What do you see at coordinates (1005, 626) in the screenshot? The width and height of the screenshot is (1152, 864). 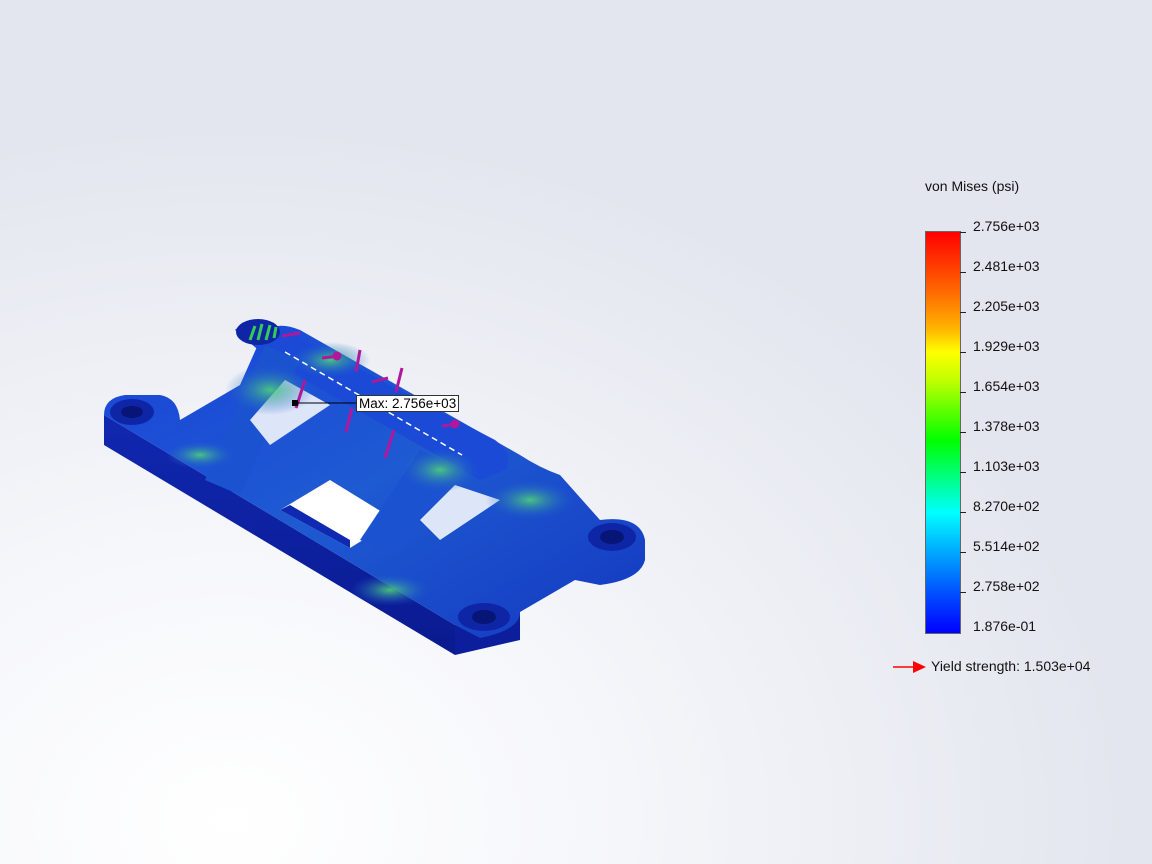 I see `legend-tick: 1.876e-01` at bounding box center [1005, 626].